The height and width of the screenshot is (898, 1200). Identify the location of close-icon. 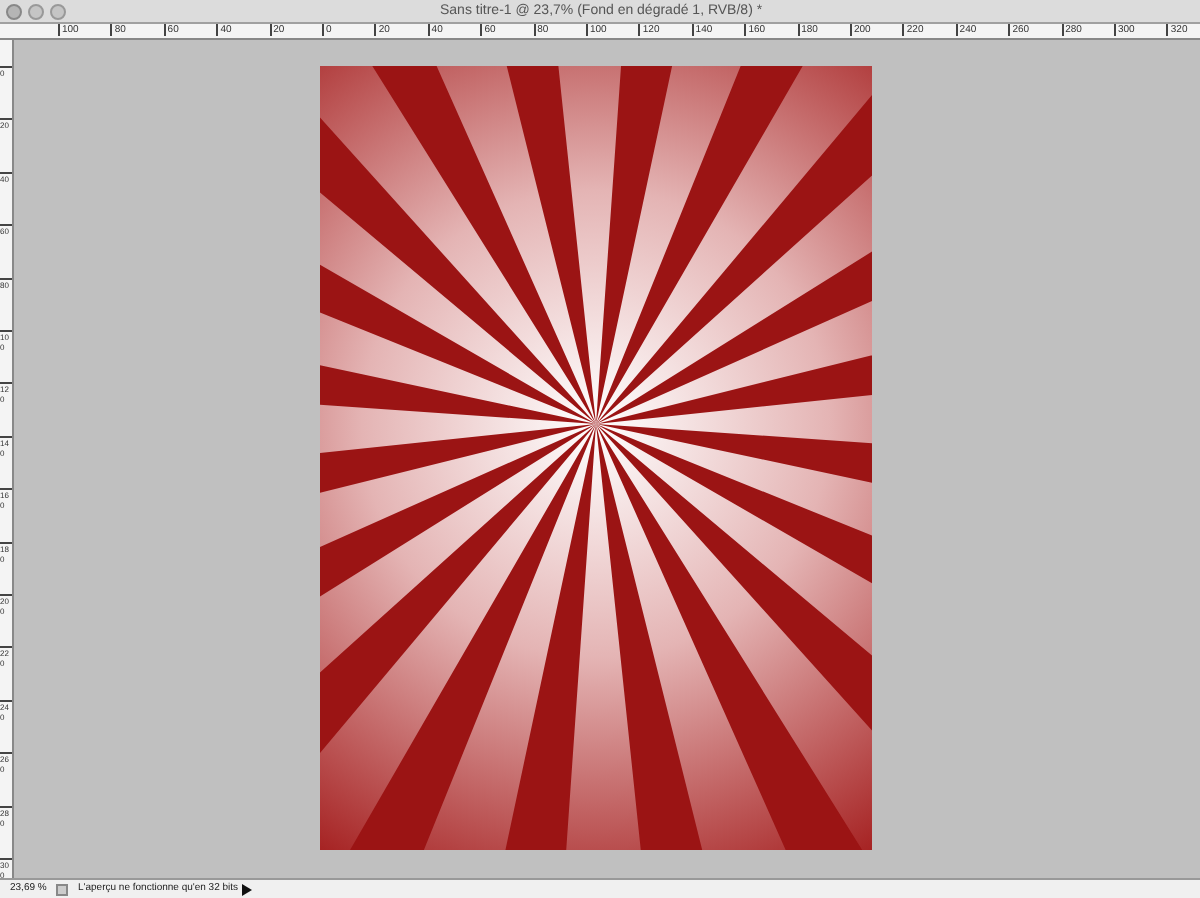
(14, 11).